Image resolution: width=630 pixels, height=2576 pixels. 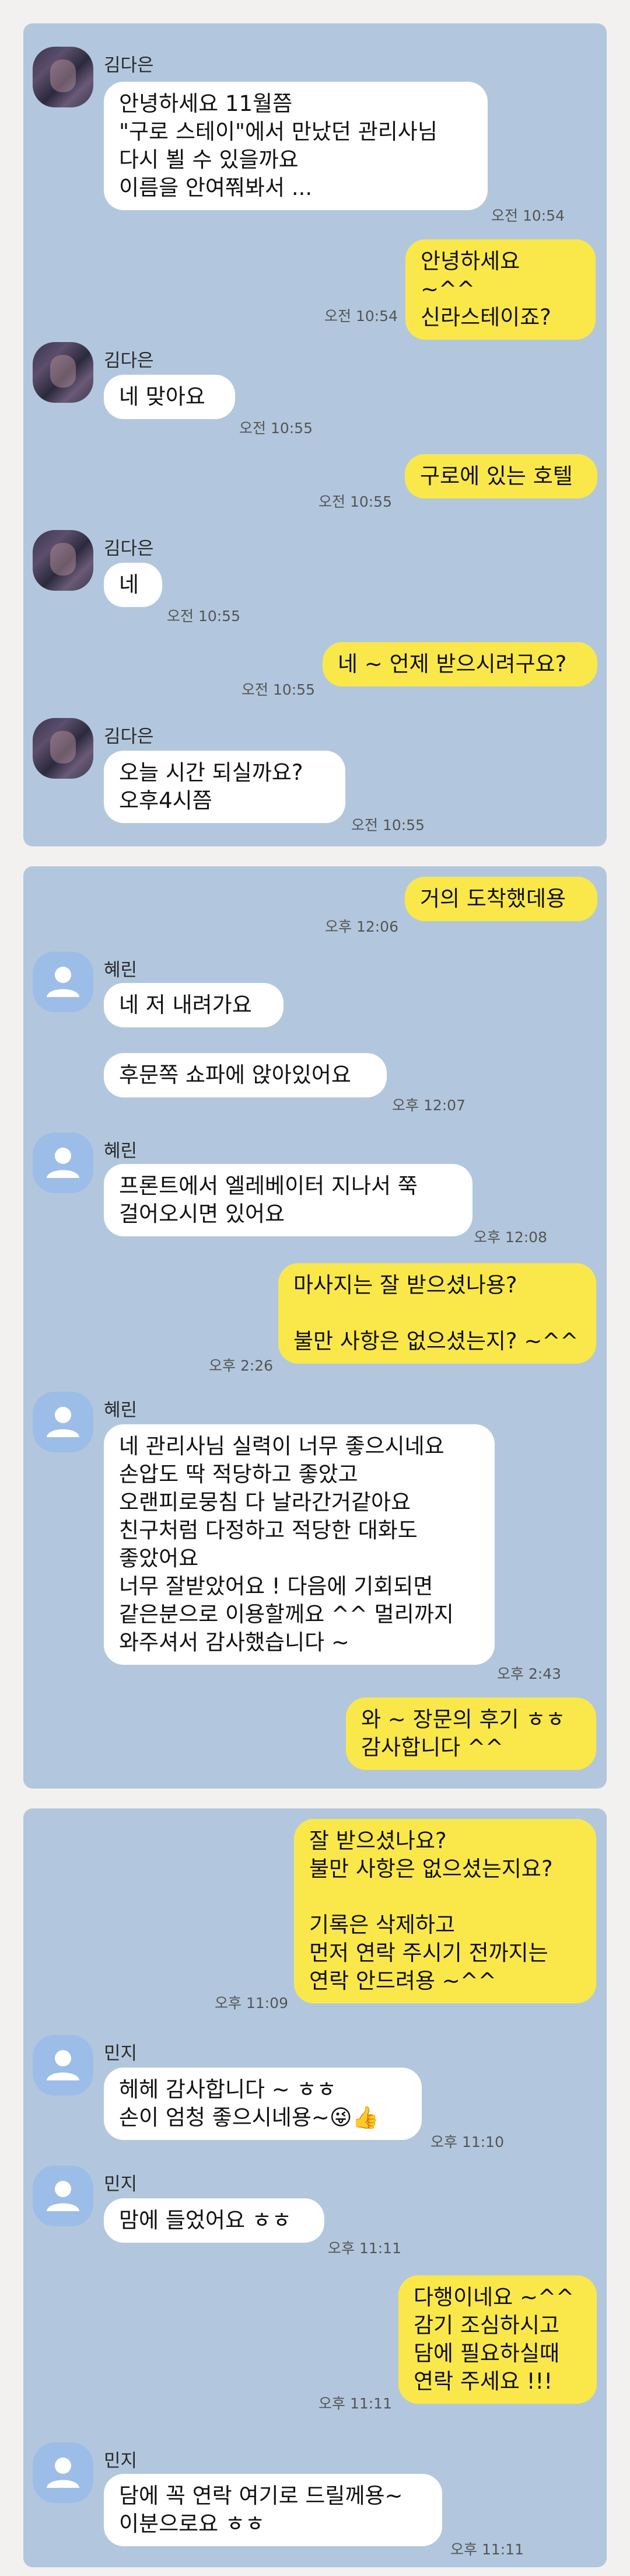 What do you see at coordinates (467, 2142) in the screenshot?
I see `message-time: 오후 11:10` at bounding box center [467, 2142].